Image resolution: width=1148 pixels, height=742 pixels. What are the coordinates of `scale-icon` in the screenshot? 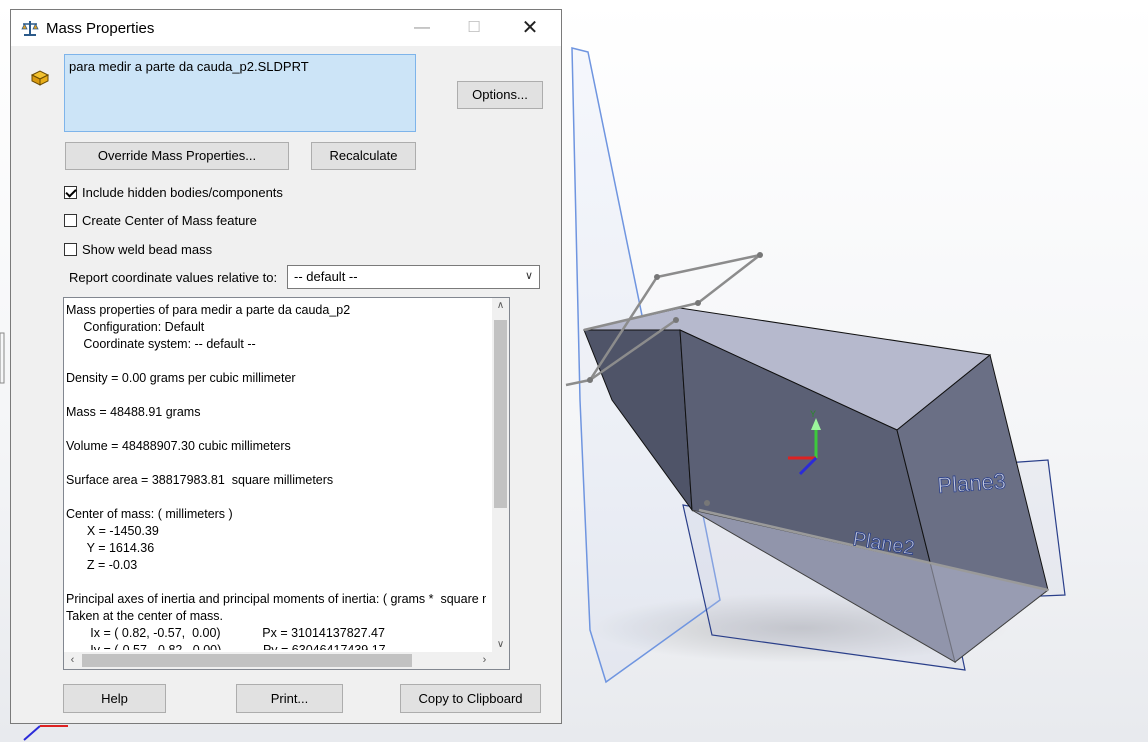 It's located at (30, 28).